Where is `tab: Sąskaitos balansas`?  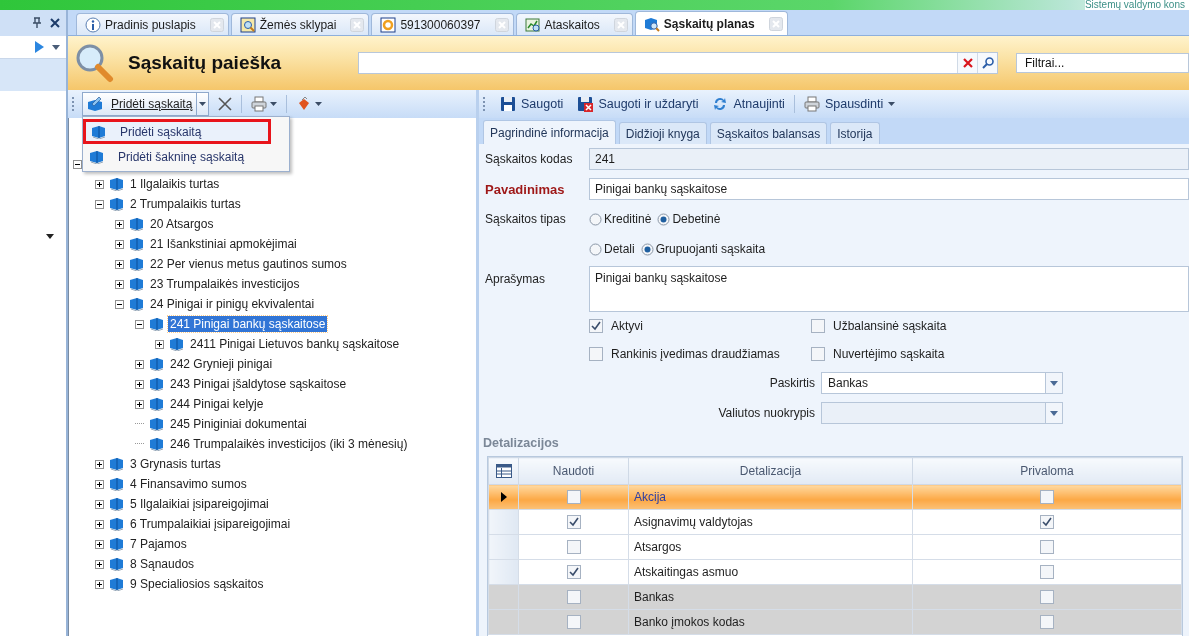 tab: Sąskaitos balansas is located at coordinates (768, 133).